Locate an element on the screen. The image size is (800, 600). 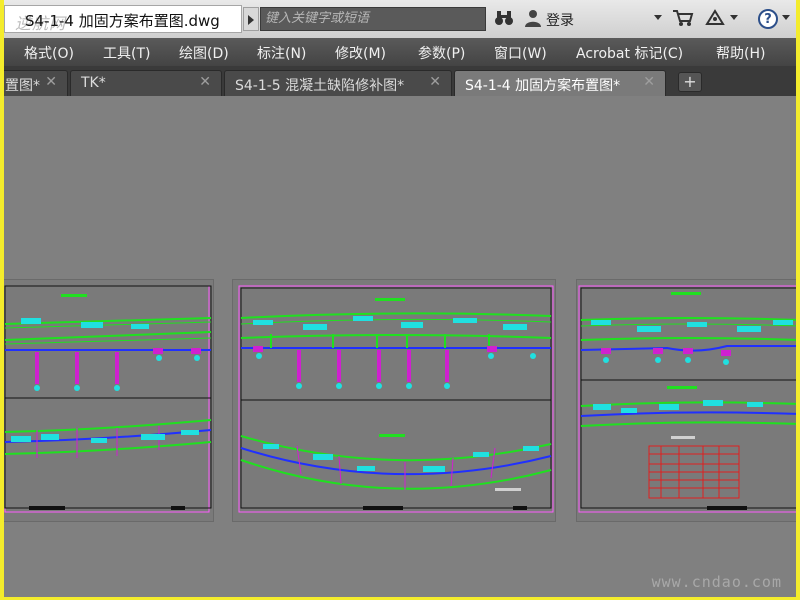
title-bar: S4-1-4 加固方案布置图.dwg 逆航网 键入关键字或短语 登录 ? is located at coordinates (400, 19).